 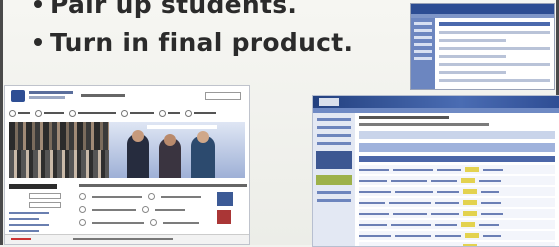 What do you see at coordinates (1, 122) in the screenshot?
I see `slide-frame-left` at bounding box center [1, 122].